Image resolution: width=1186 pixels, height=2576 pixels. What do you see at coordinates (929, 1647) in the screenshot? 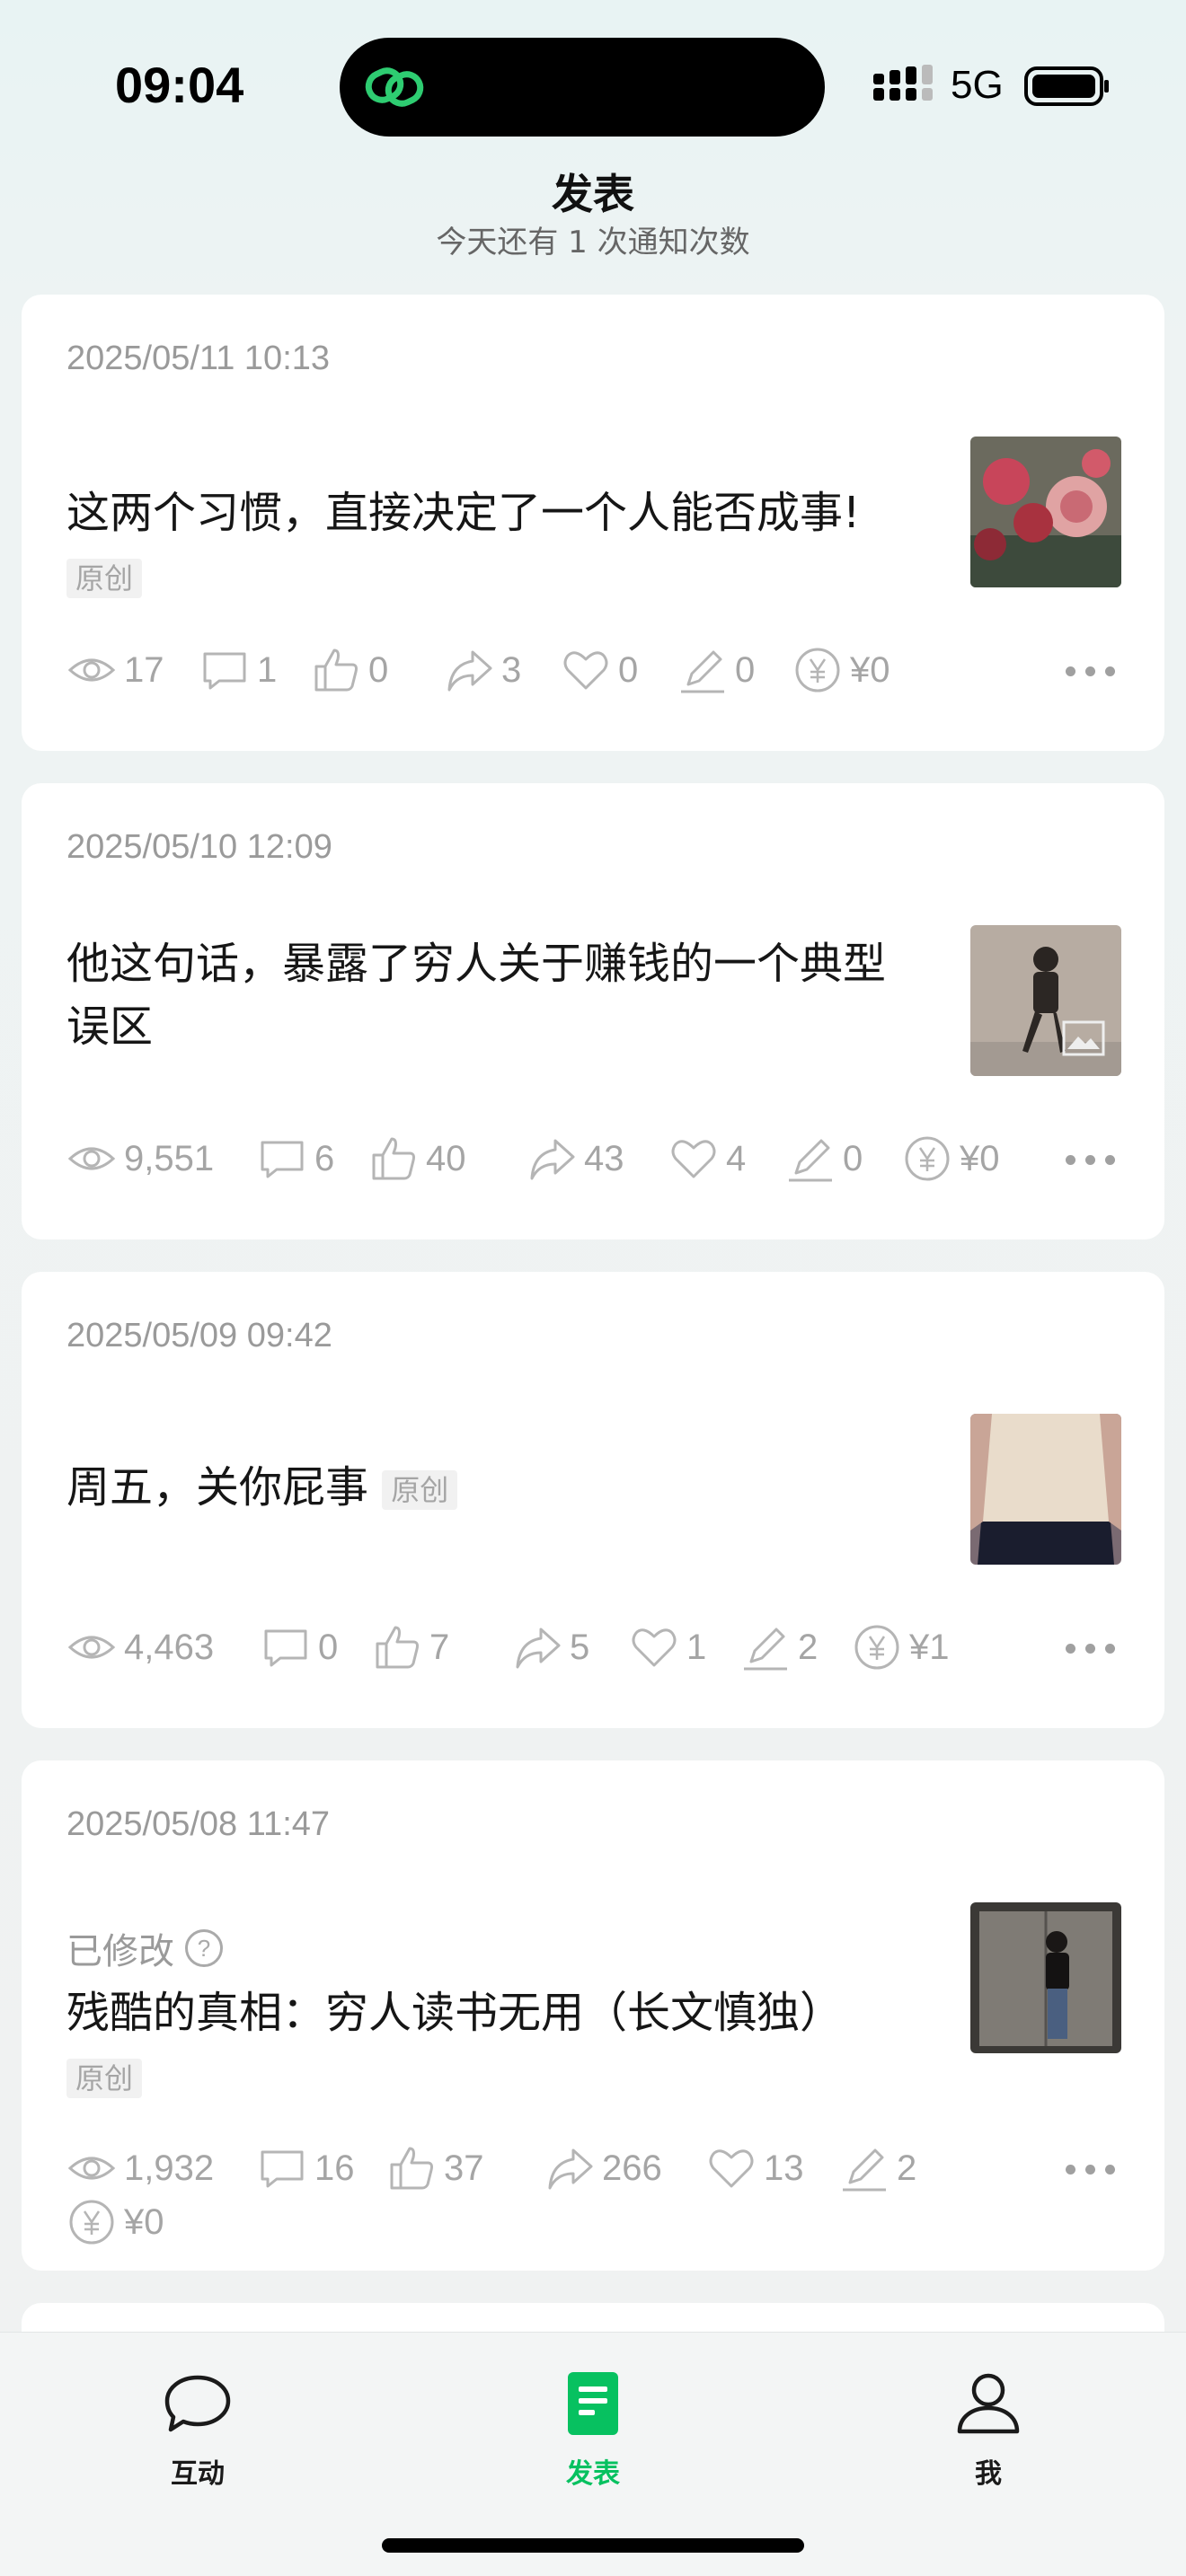
I see `reward-amount: ¥1` at bounding box center [929, 1647].